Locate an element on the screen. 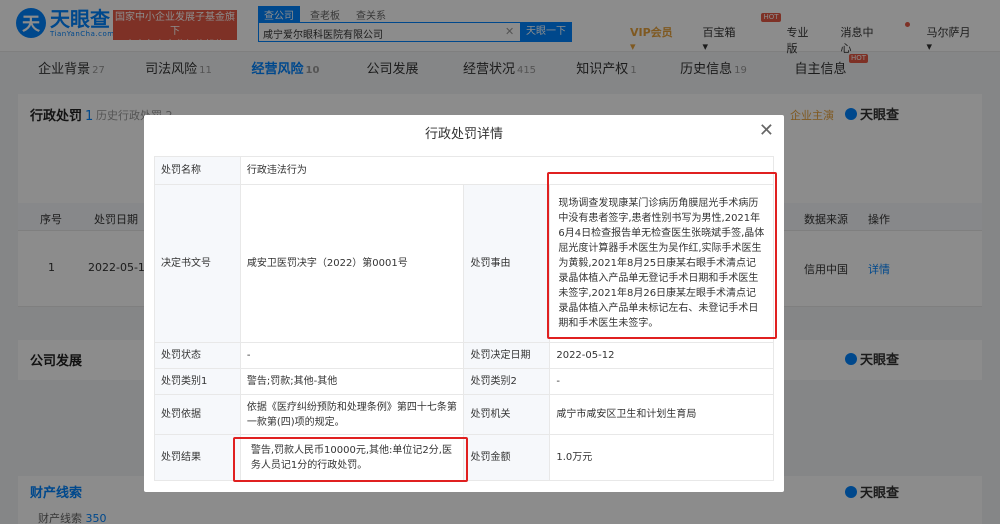 This screenshot has width=1000, height=524. name-label: 处罚名称 is located at coordinates (197, 170).